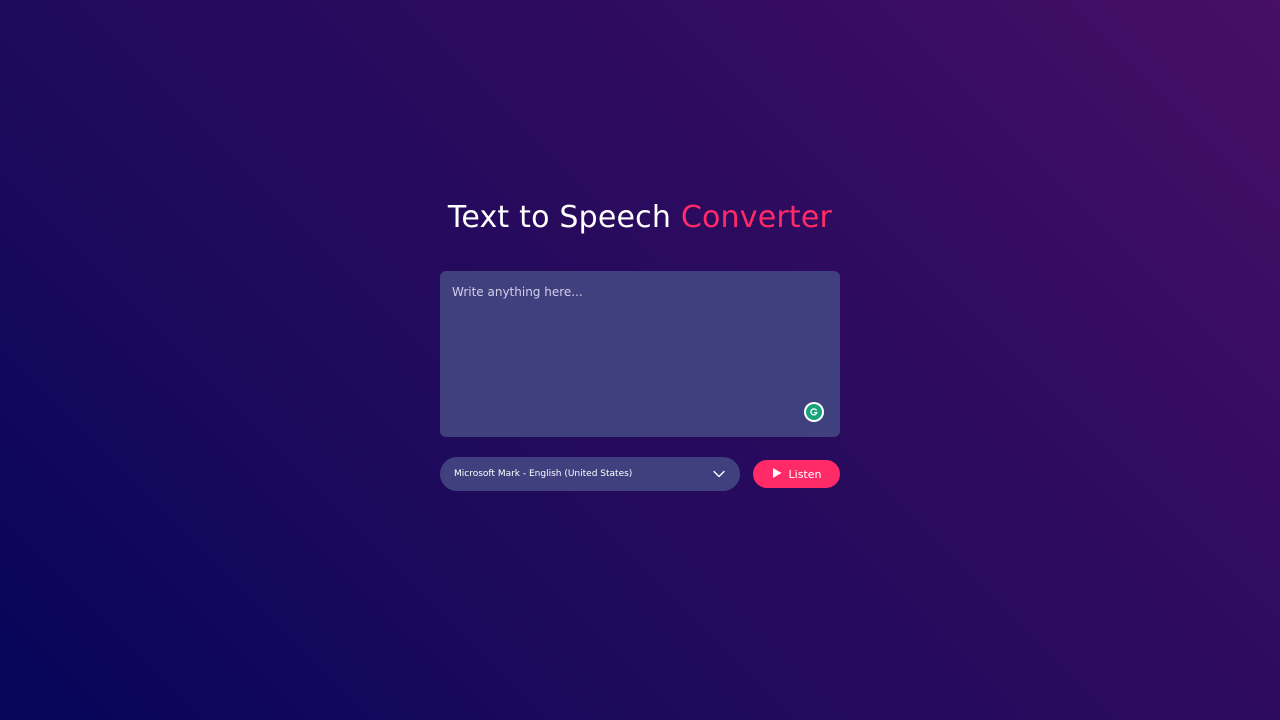 The height and width of the screenshot is (720, 1280). I want to click on listen-button-label: Listen, so click(805, 474).